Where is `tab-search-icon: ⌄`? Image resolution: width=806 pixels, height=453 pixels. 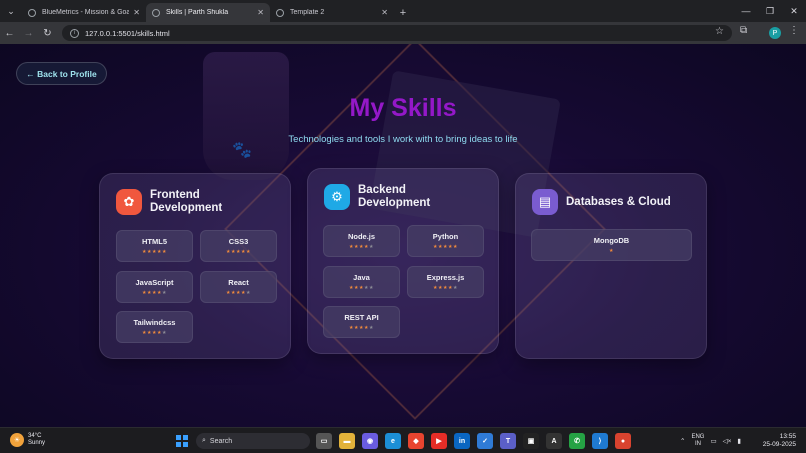
tab-search-icon: ⌄ is located at coordinates (11, 11).